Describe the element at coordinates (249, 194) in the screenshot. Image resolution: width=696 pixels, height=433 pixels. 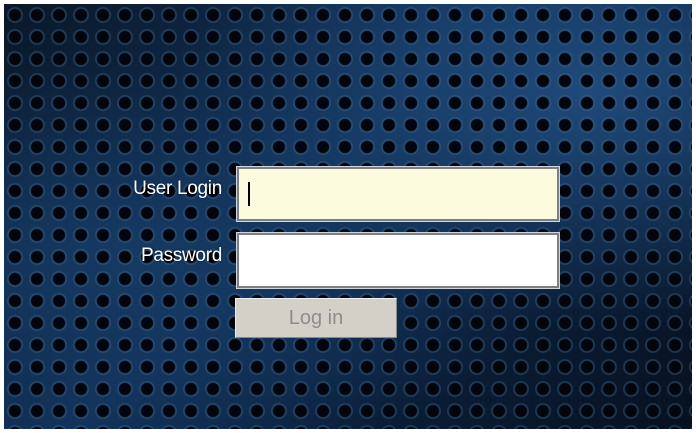
I see `text-caret` at that location.